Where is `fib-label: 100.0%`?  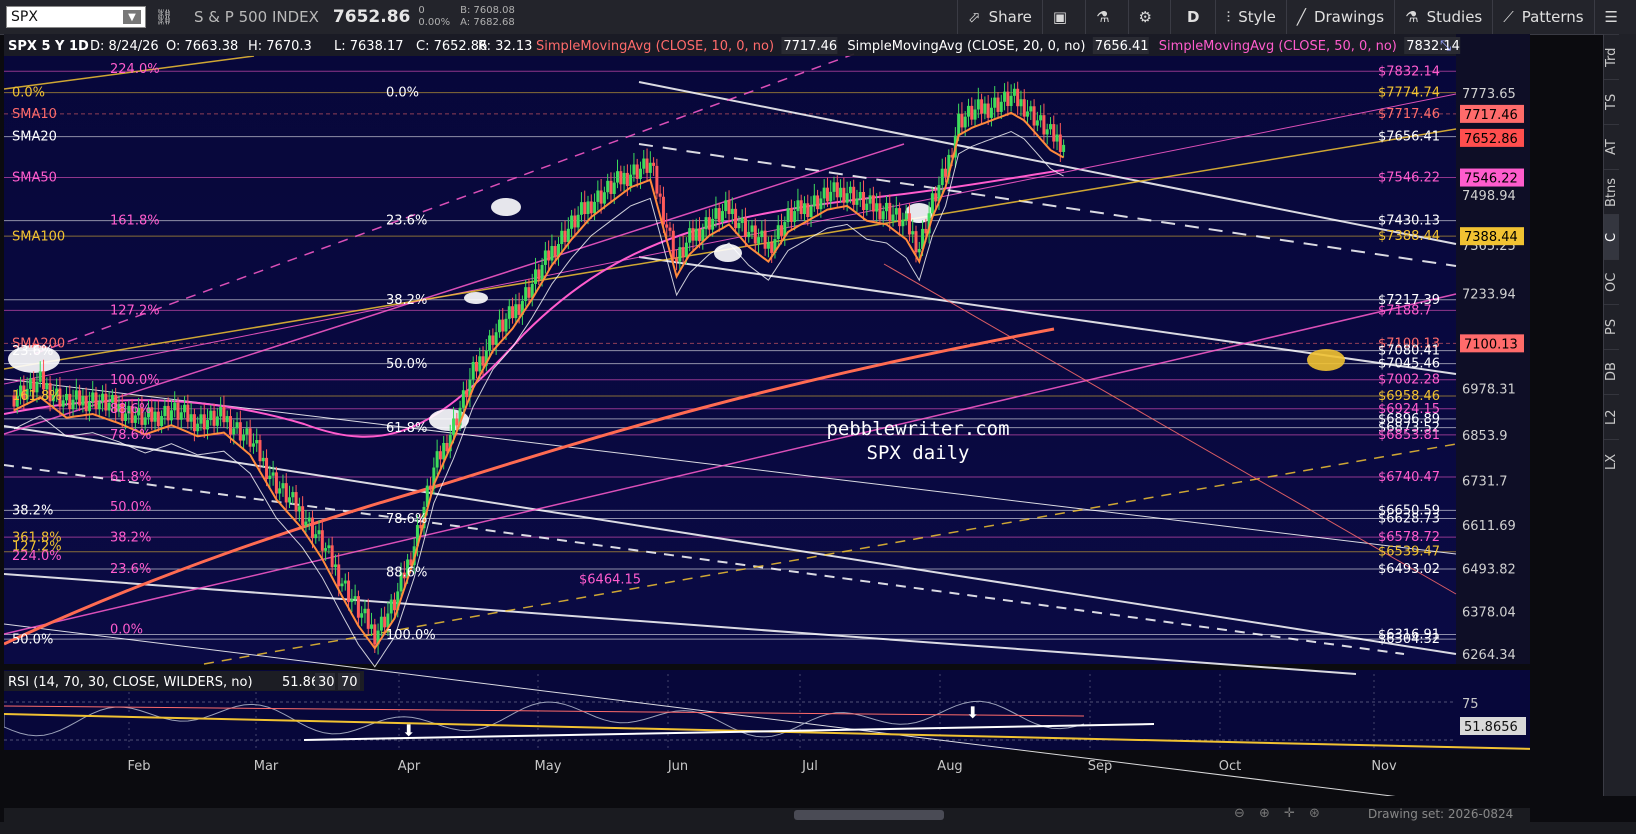
fib-label: 100.0% is located at coordinates (135, 380).